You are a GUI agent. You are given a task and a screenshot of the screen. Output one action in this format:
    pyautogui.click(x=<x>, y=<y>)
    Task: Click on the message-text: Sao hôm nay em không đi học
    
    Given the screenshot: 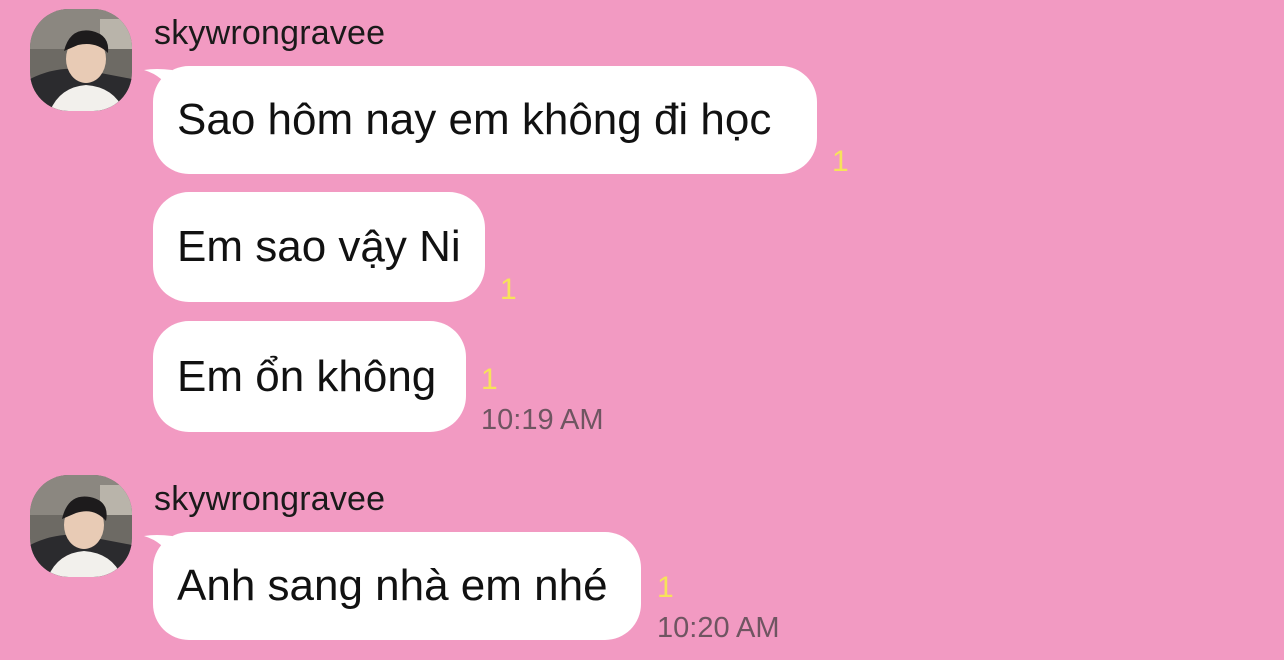 What is the action you would take?
    pyautogui.click(x=474, y=119)
    